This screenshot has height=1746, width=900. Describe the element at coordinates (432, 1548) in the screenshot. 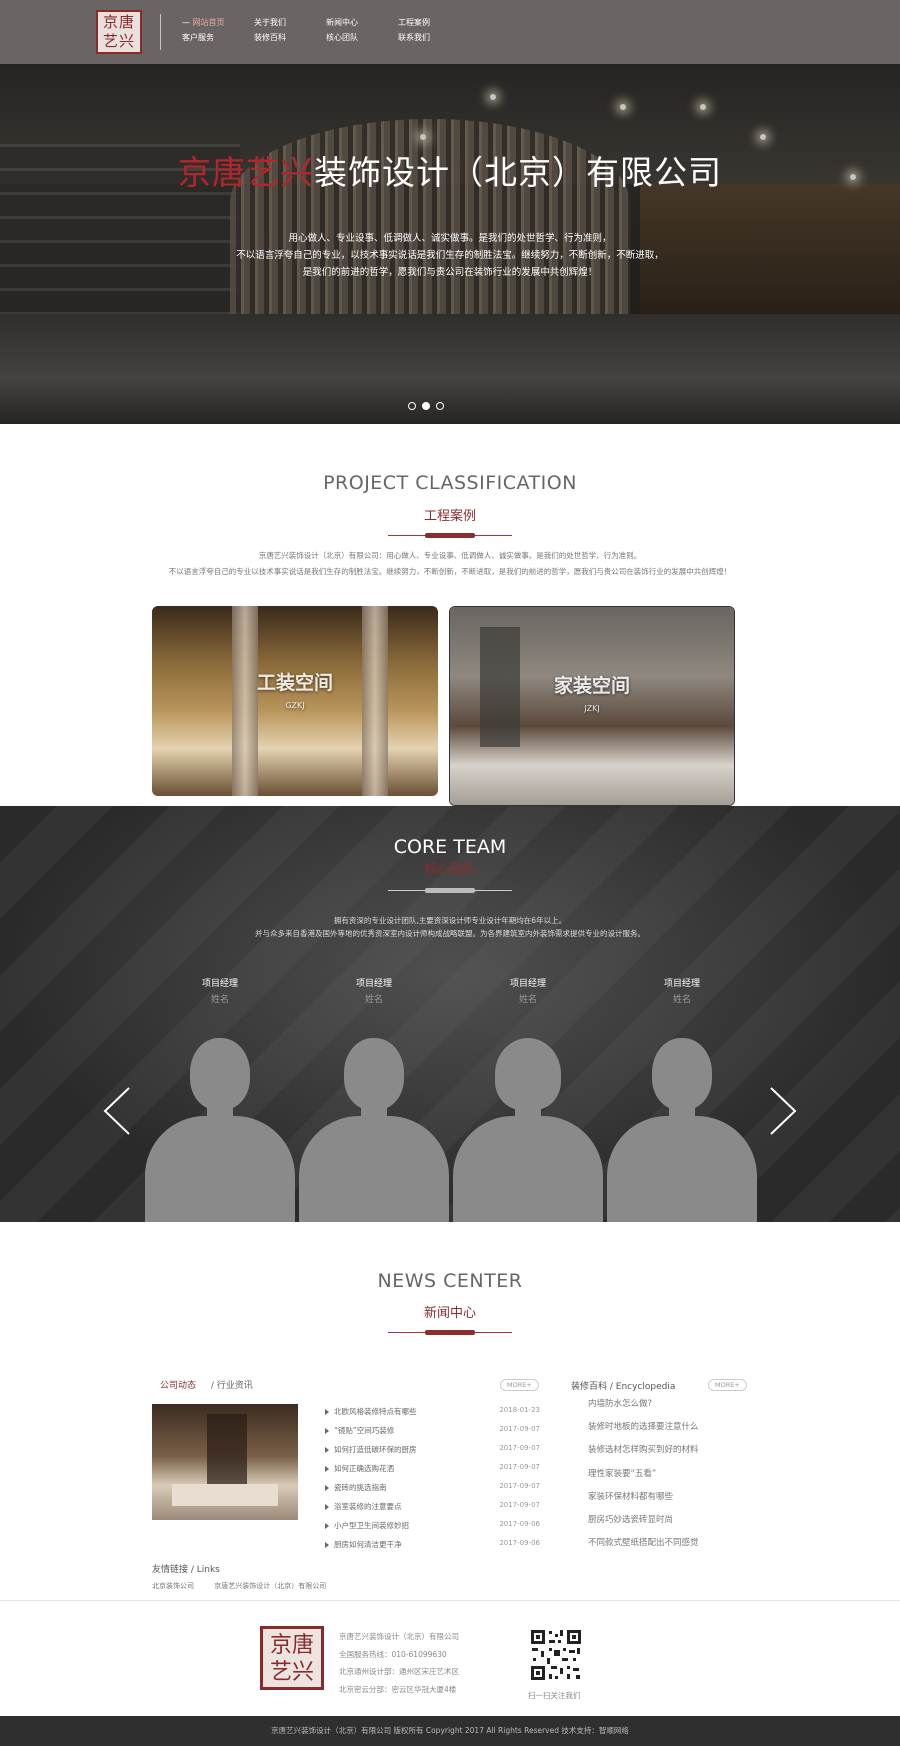

I see `news-item: 厨房如何清洁更干净 2017-09-06` at that location.